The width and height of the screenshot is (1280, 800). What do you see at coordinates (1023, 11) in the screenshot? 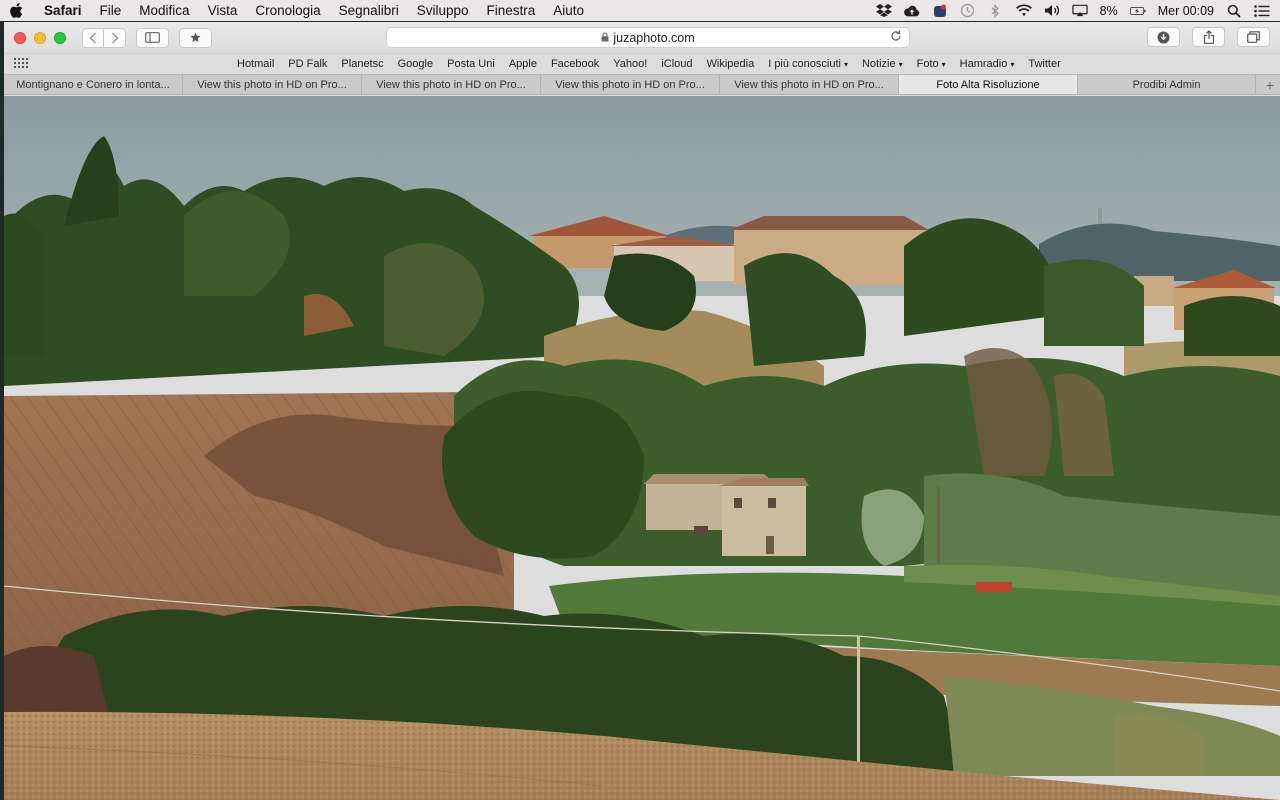
I see `wifi-icon` at bounding box center [1023, 11].